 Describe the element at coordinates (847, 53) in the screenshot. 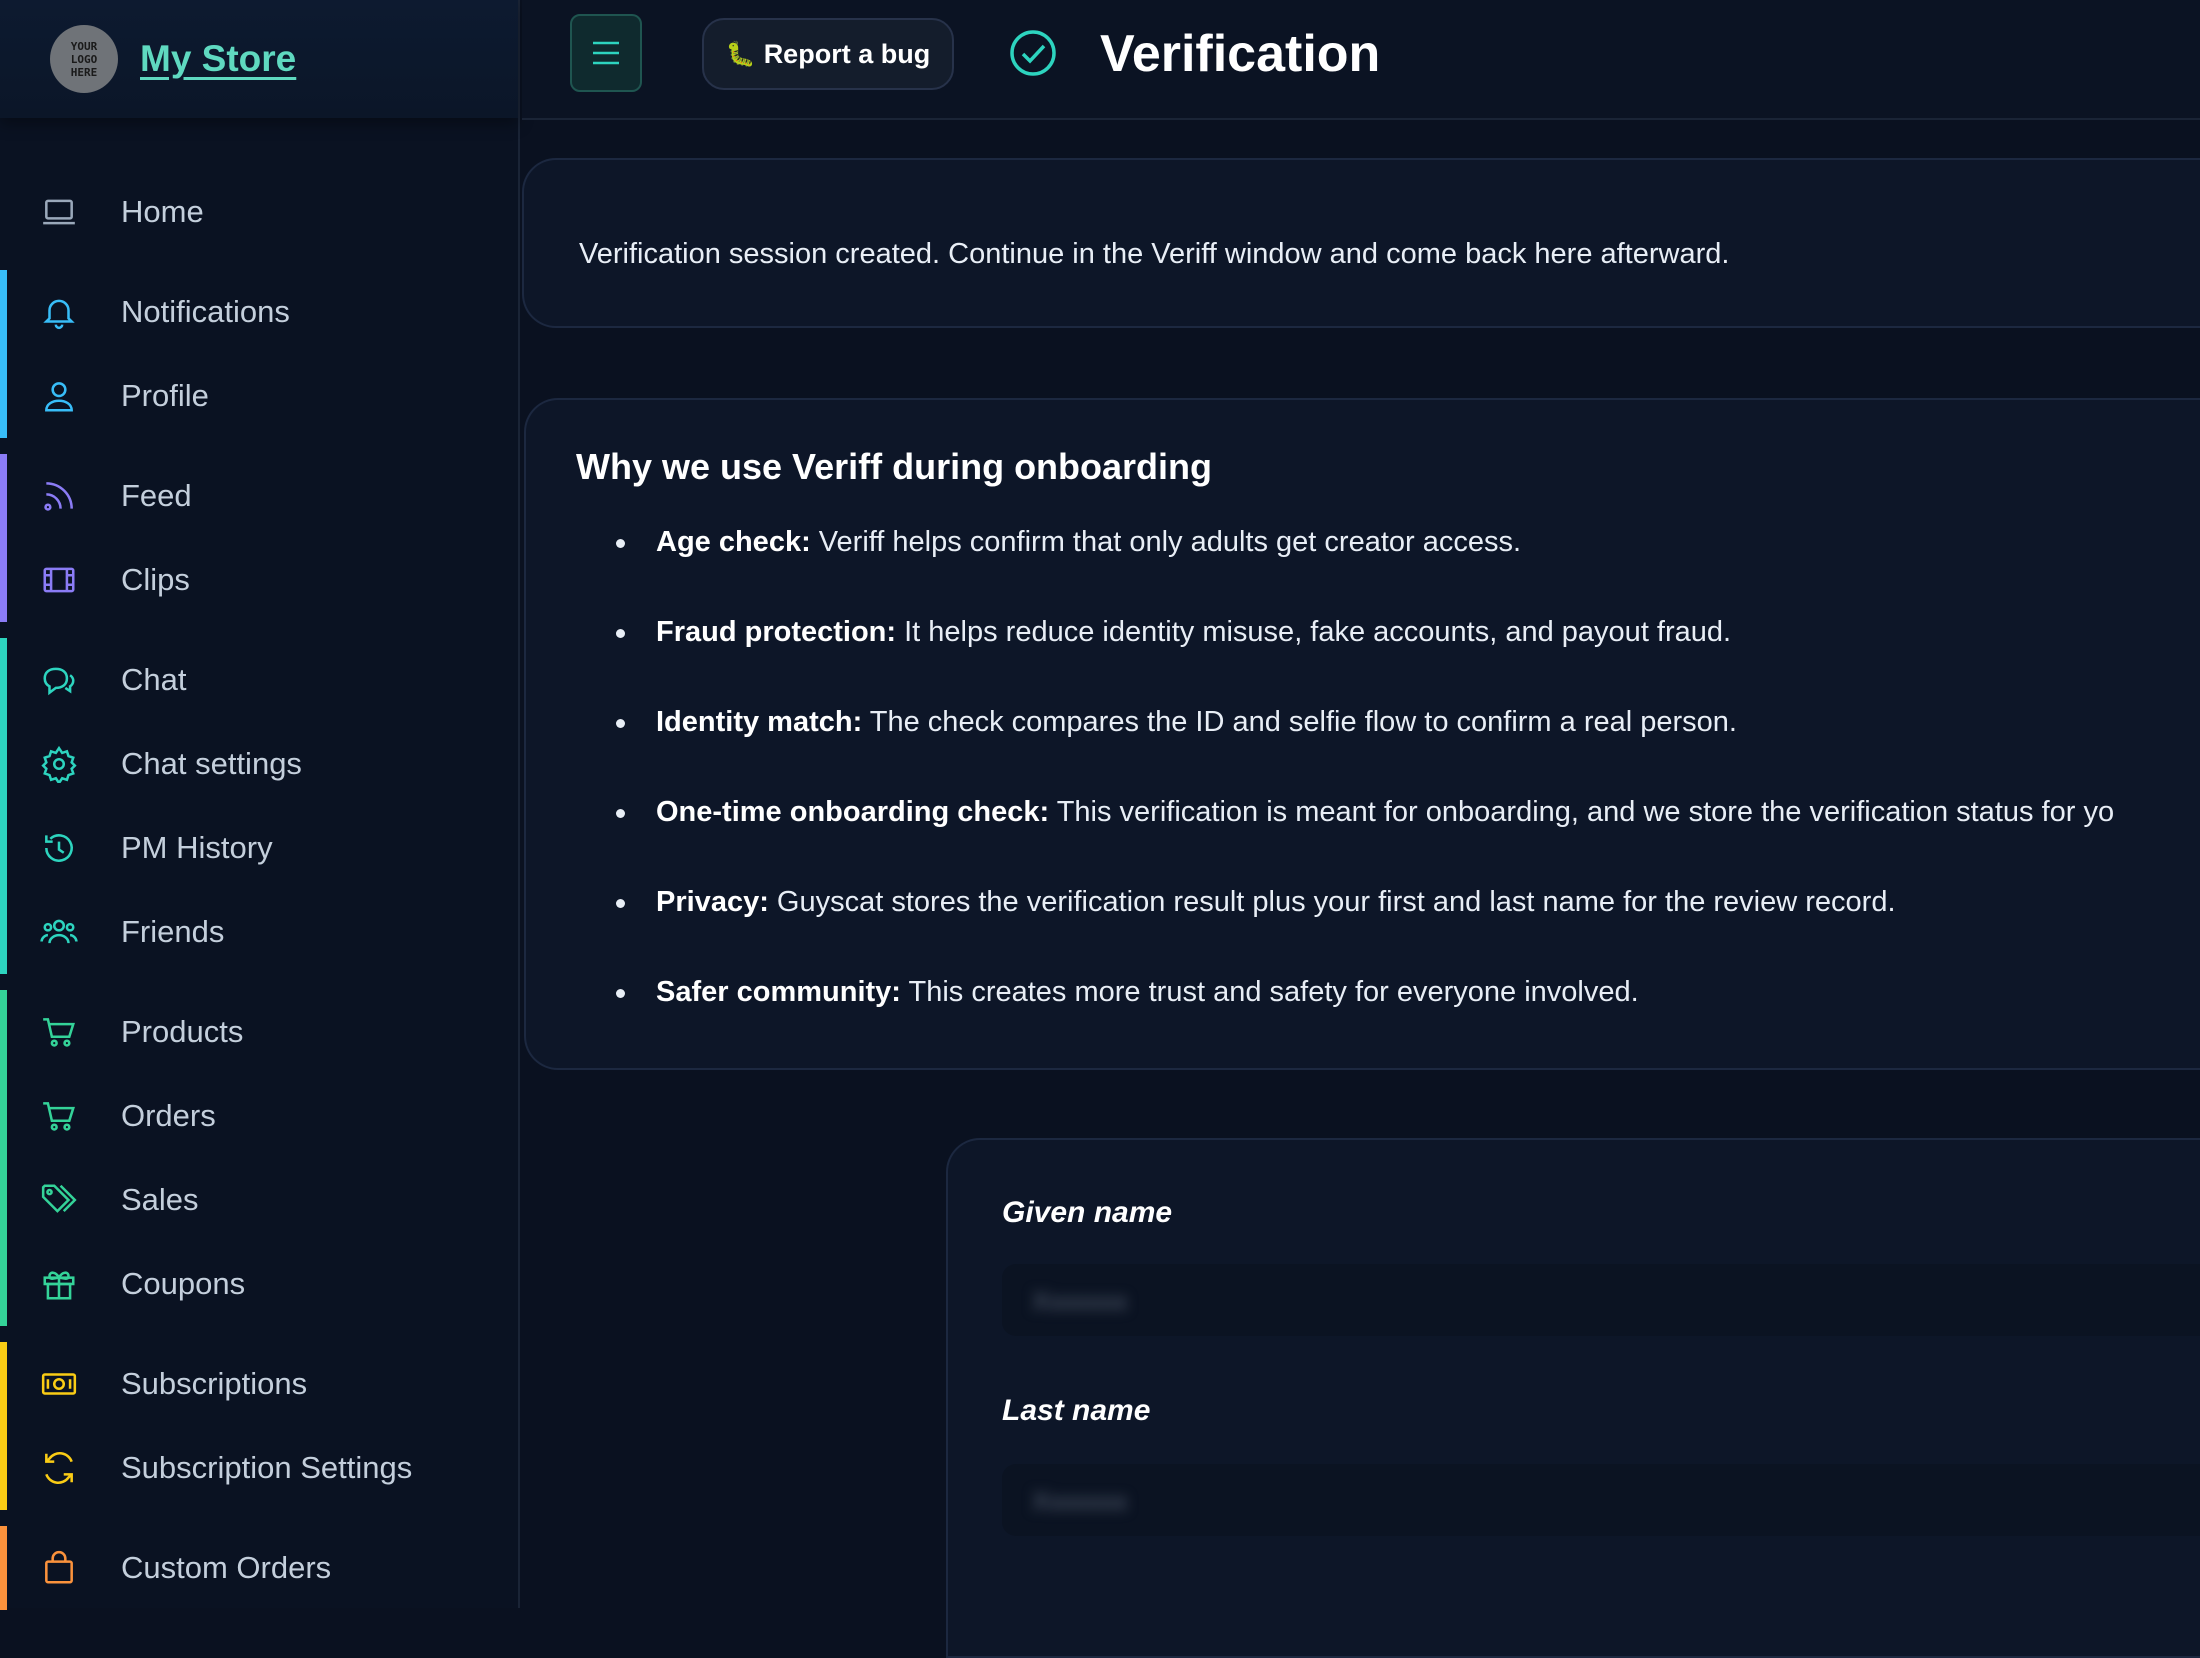

I see `report-bug-label: Report a bug` at that location.